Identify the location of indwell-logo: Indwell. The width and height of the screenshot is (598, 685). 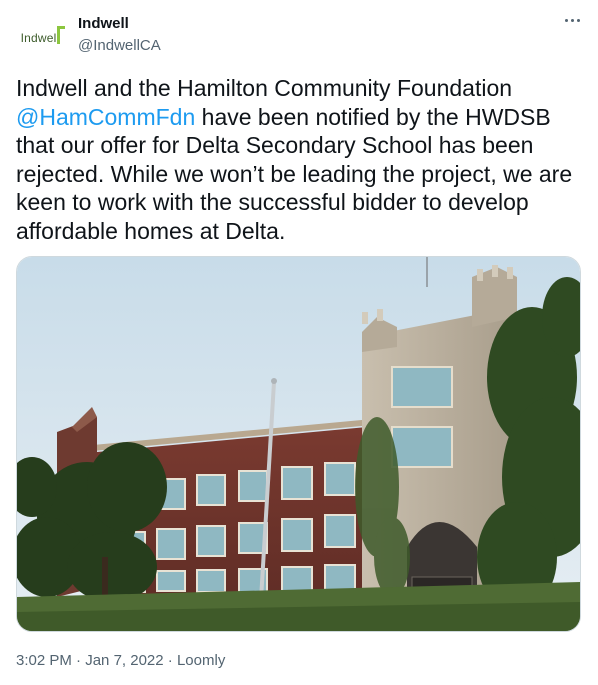
(43, 35).